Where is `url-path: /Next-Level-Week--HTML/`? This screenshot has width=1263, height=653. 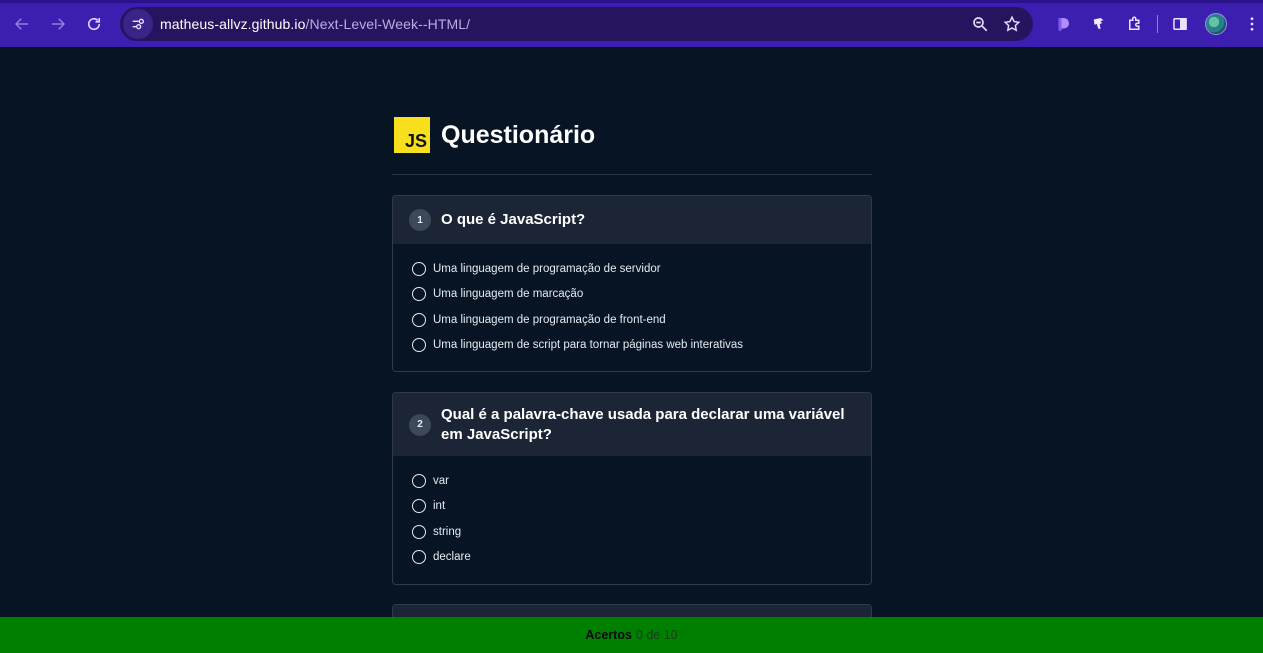
url-path: /Next-Level-Week--HTML/ is located at coordinates (388, 24).